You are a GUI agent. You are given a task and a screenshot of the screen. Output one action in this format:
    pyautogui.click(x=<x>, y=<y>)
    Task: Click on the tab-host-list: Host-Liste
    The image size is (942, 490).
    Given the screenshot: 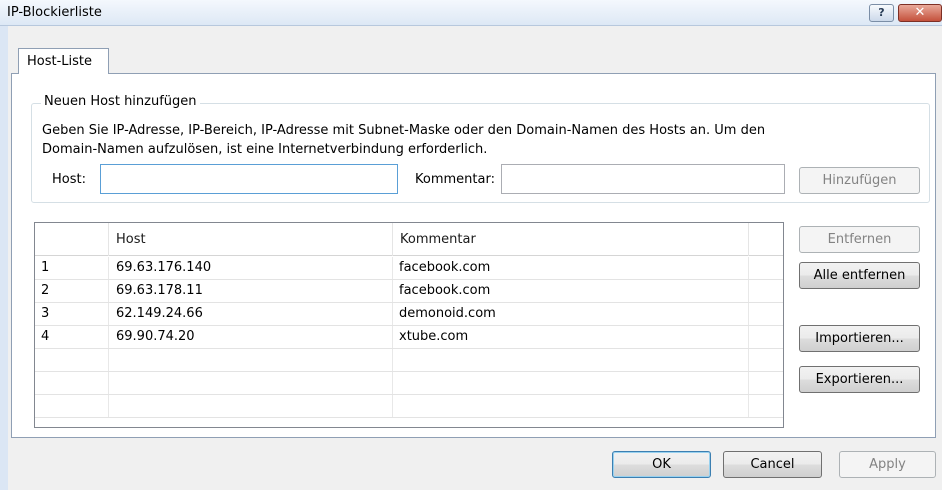 What is the action you would take?
    pyautogui.click(x=63, y=61)
    